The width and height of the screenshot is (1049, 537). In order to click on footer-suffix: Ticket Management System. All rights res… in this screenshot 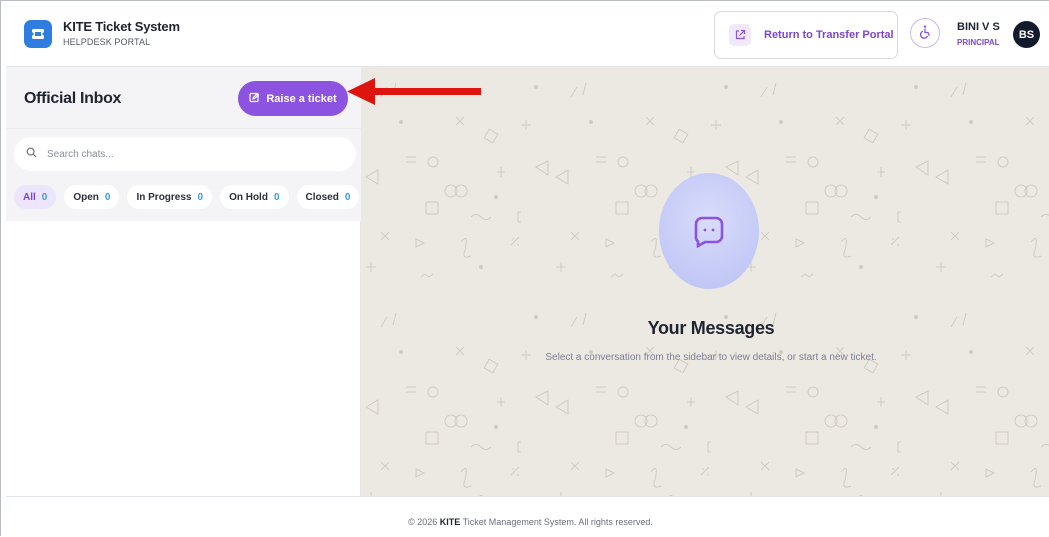, I will do `click(556, 522)`.